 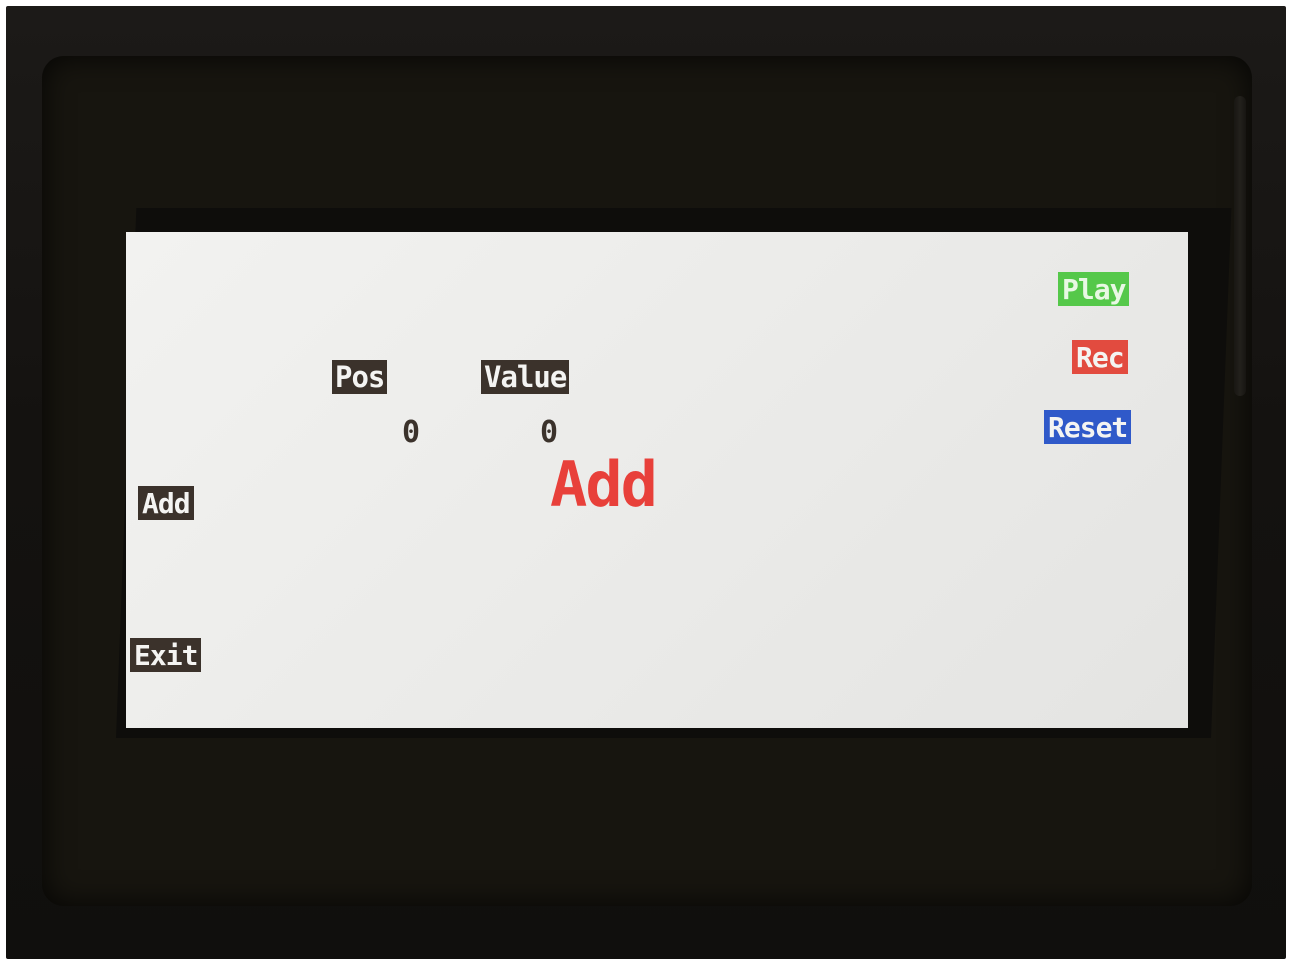 What do you see at coordinates (166, 503) in the screenshot?
I see `add-button: Add` at bounding box center [166, 503].